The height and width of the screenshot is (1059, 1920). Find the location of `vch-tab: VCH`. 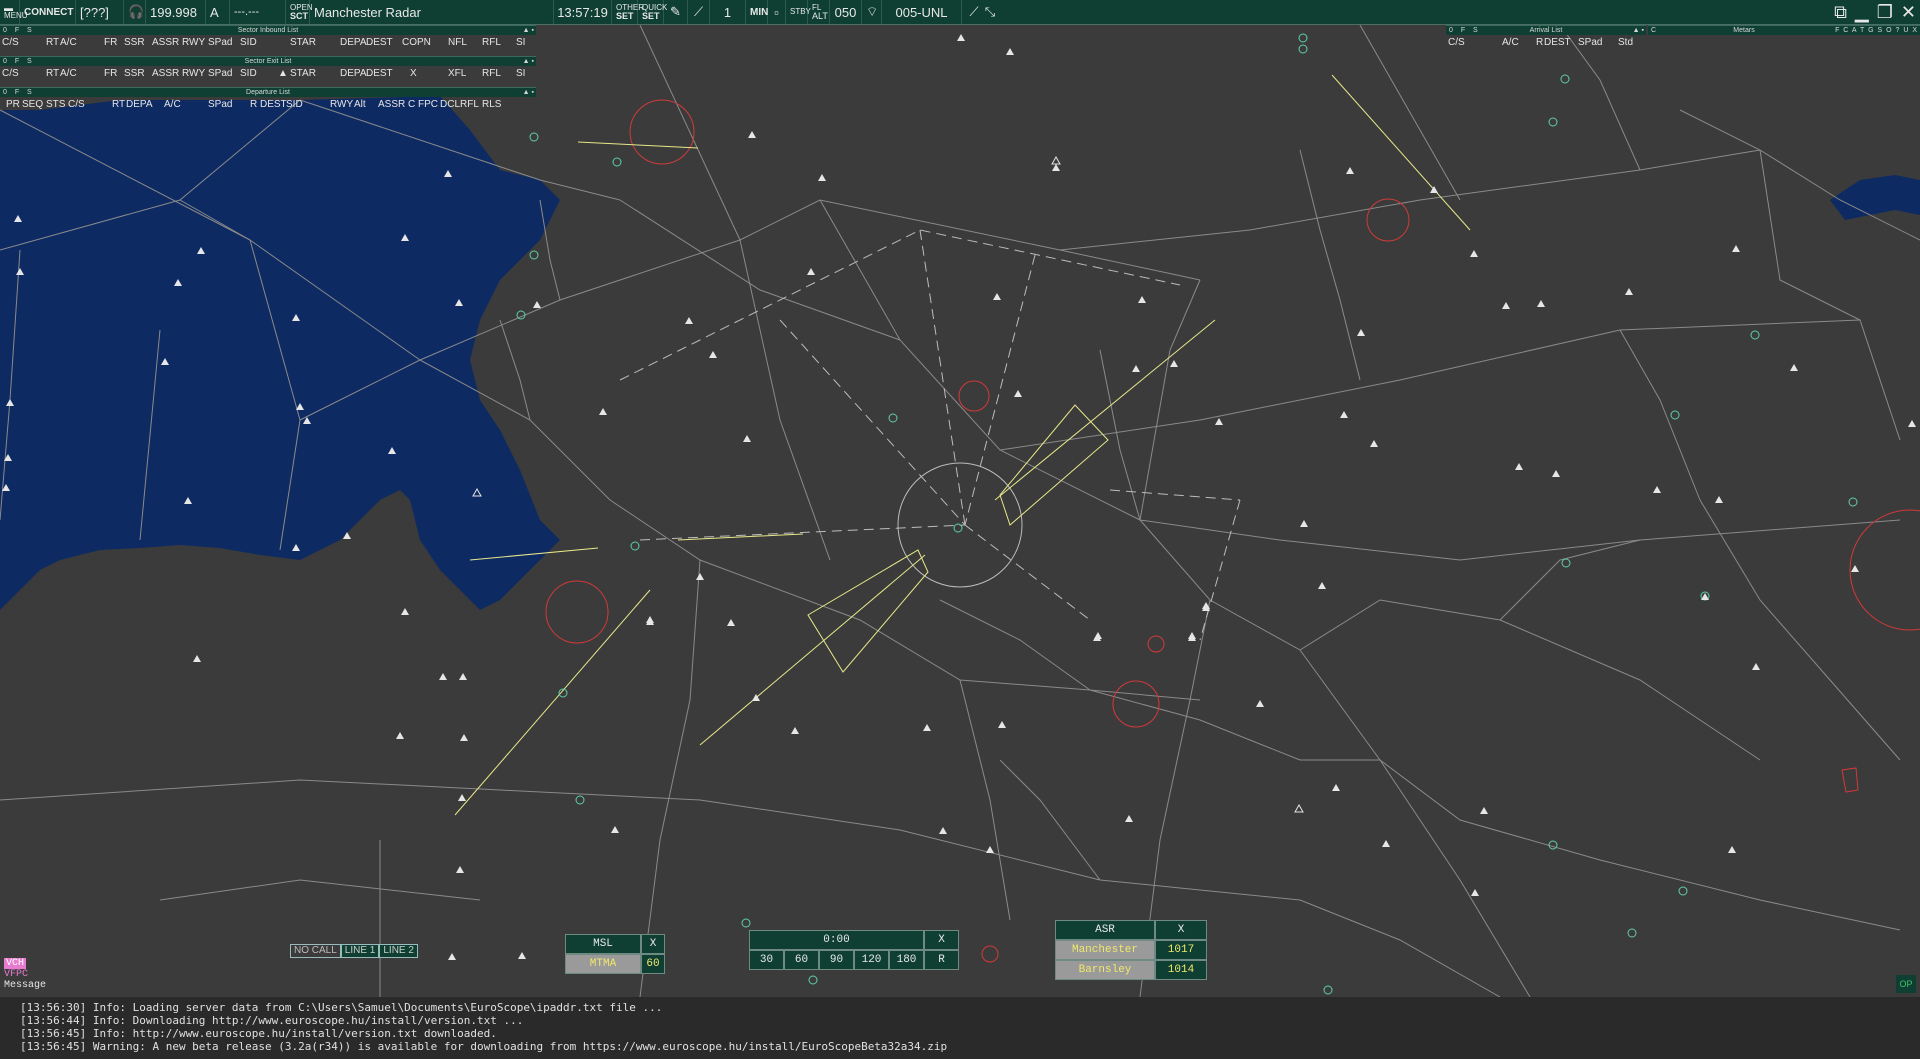

vch-tab: VCH is located at coordinates (15, 963).